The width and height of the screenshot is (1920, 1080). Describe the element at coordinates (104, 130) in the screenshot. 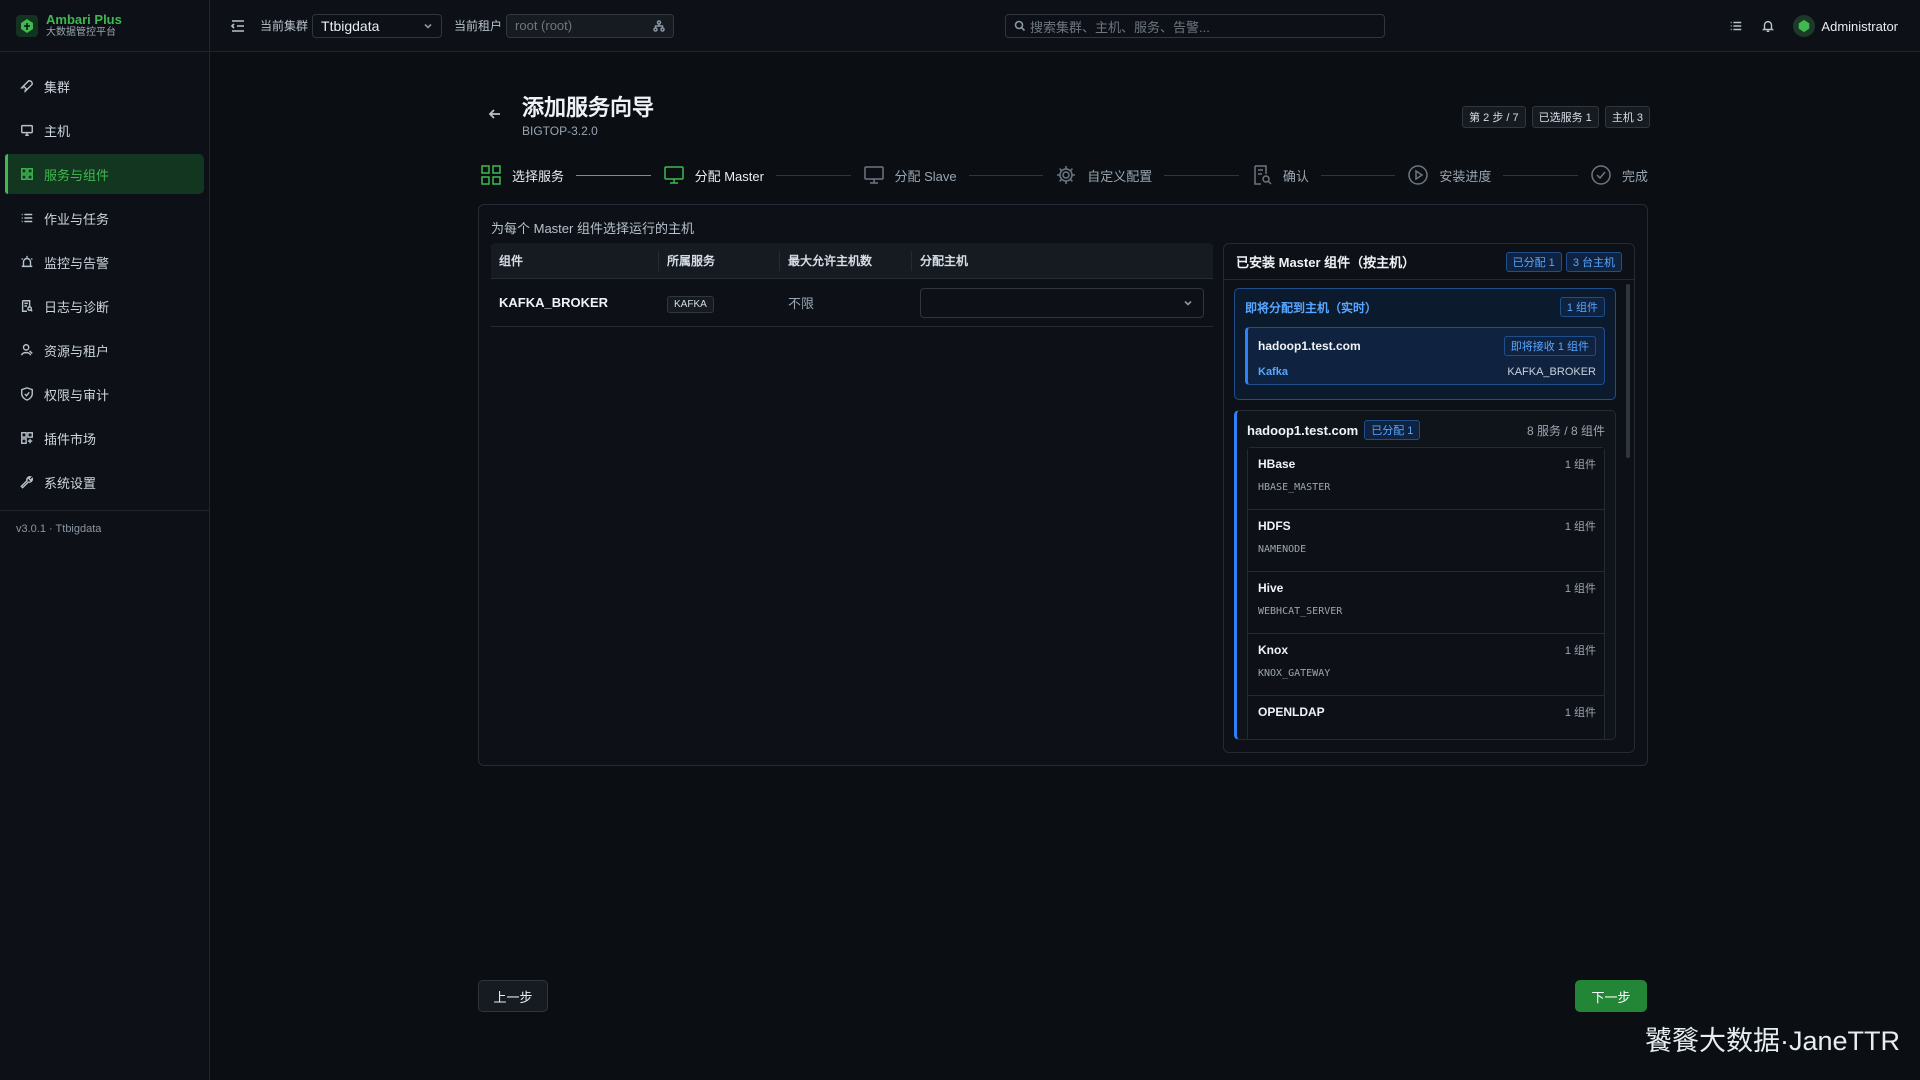

I see `sidebar-item-hosts: 主机` at that location.